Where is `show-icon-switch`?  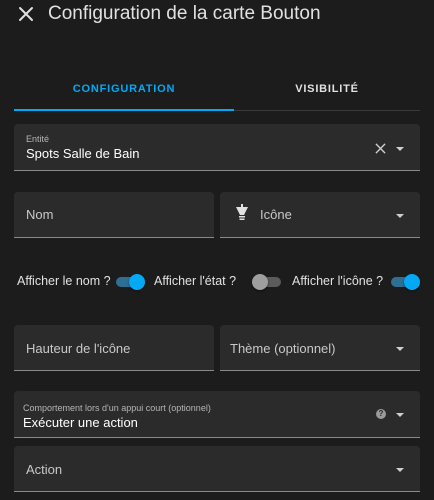 show-icon-switch is located at coordinates (406, 282).